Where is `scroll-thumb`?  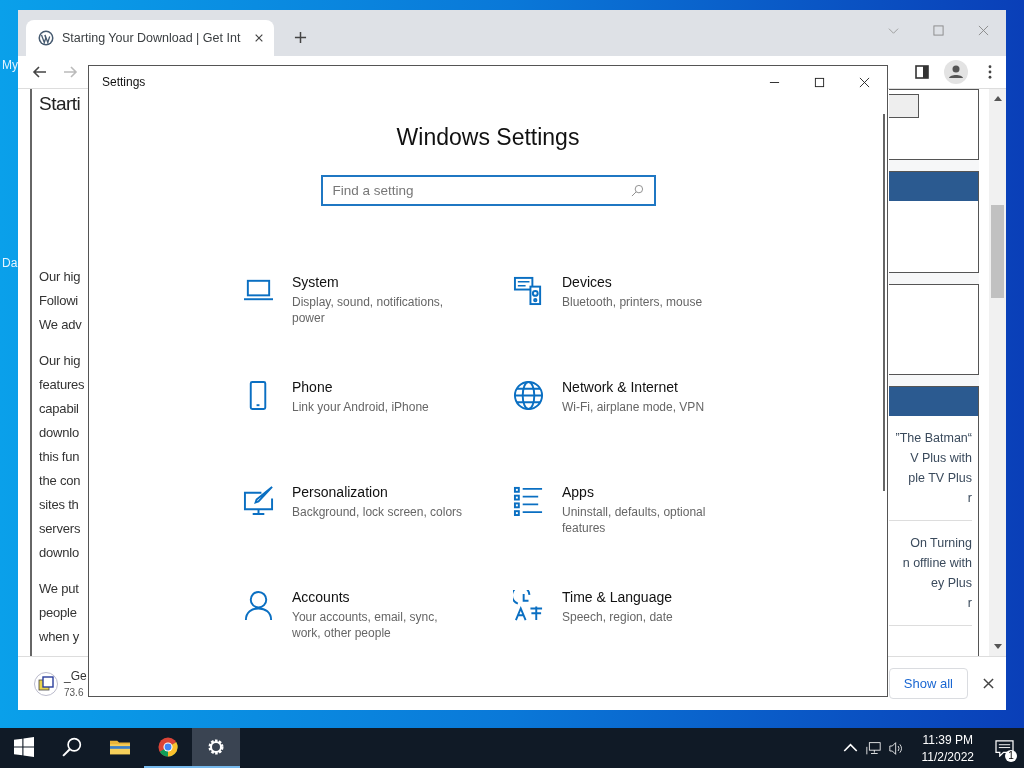
scroll-thumb is located at coordinates (997, 251).